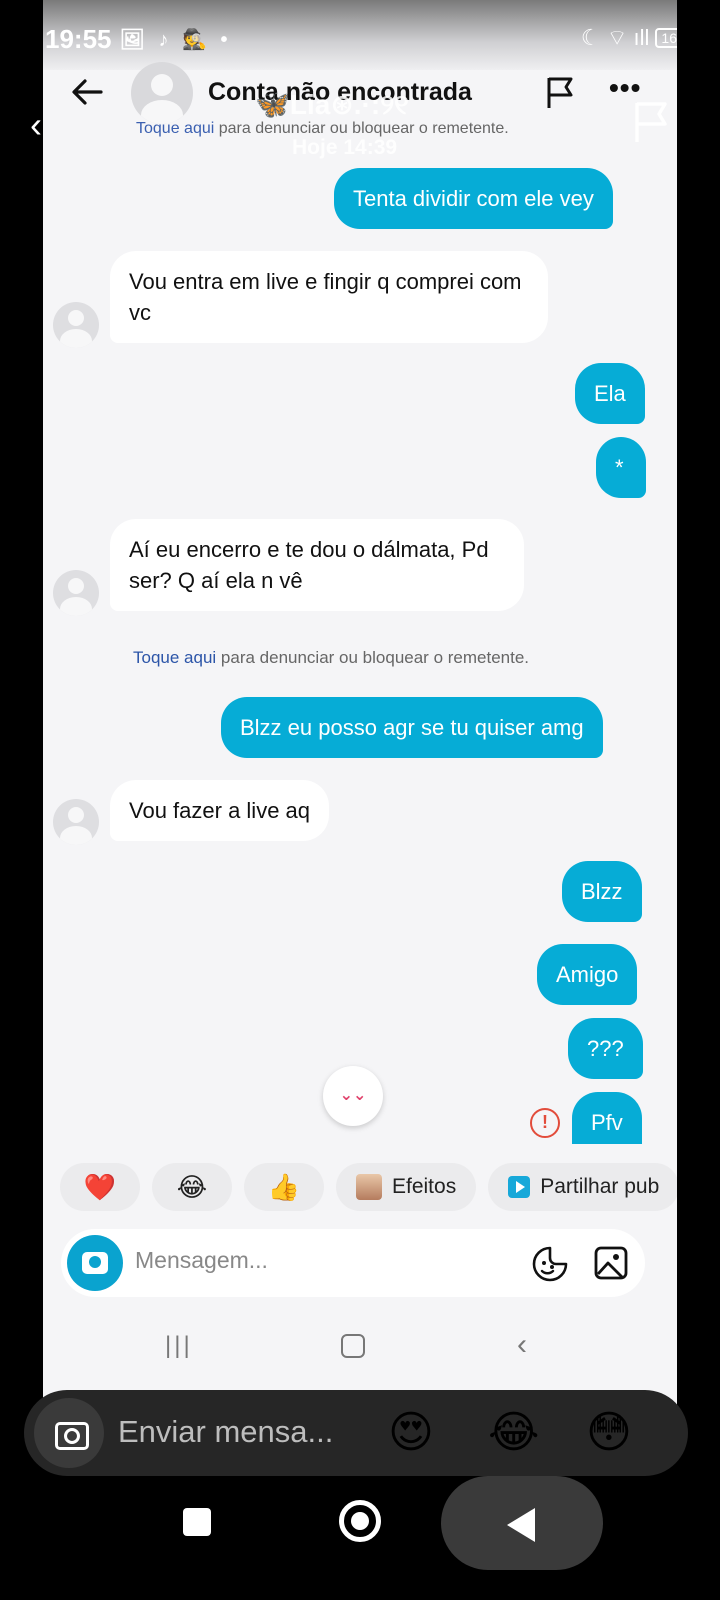 The width and height of the screenshot is (720, 1600). Describe the element at coordinates (621, 467) in the screenshot. I see `message-outgoing: *` at that location.